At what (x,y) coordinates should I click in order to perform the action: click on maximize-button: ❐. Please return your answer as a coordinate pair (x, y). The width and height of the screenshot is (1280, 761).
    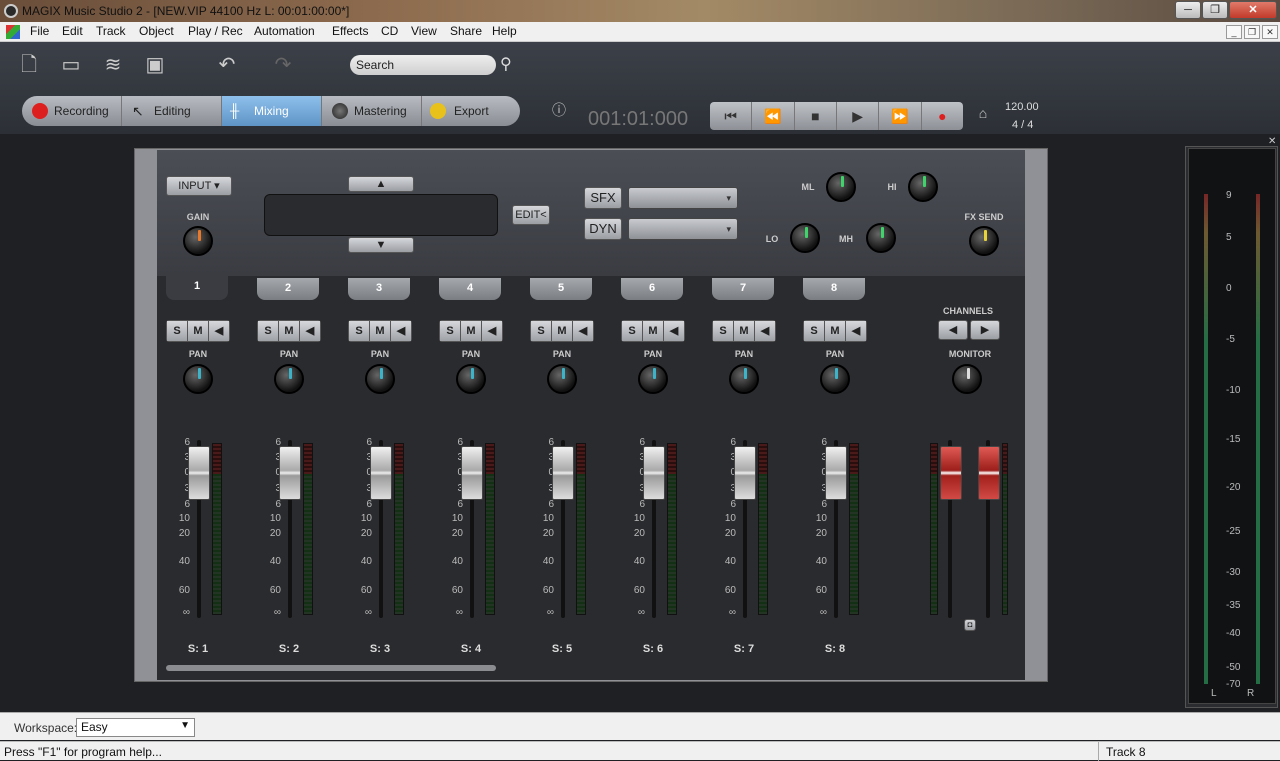
    Looking at the image, I should click on (1215, 10).